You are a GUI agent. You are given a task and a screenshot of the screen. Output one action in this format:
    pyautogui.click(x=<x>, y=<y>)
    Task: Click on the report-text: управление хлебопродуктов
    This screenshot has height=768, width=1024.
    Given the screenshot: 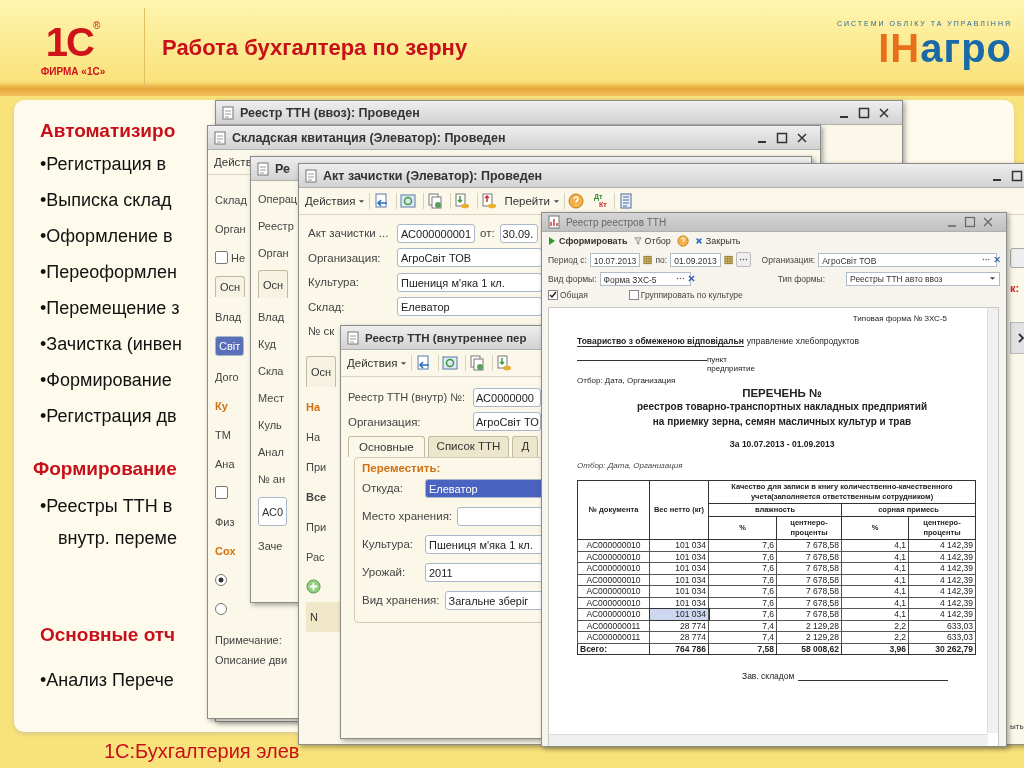 What is the action you would take?
    pyautogui.click(x=803, y=341)
    